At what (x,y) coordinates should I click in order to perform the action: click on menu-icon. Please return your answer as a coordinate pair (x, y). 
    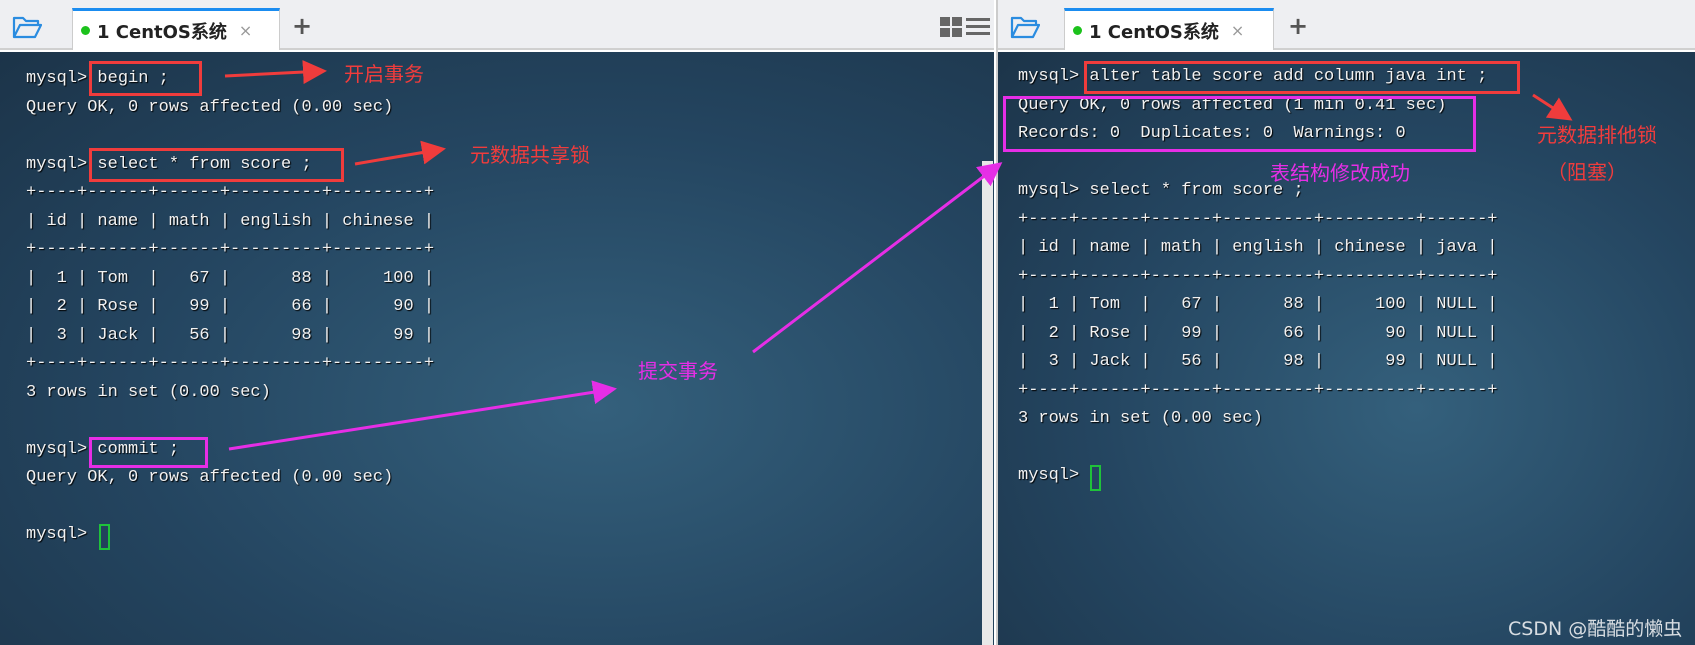
    Looking at the image, I should click on (978, 27).